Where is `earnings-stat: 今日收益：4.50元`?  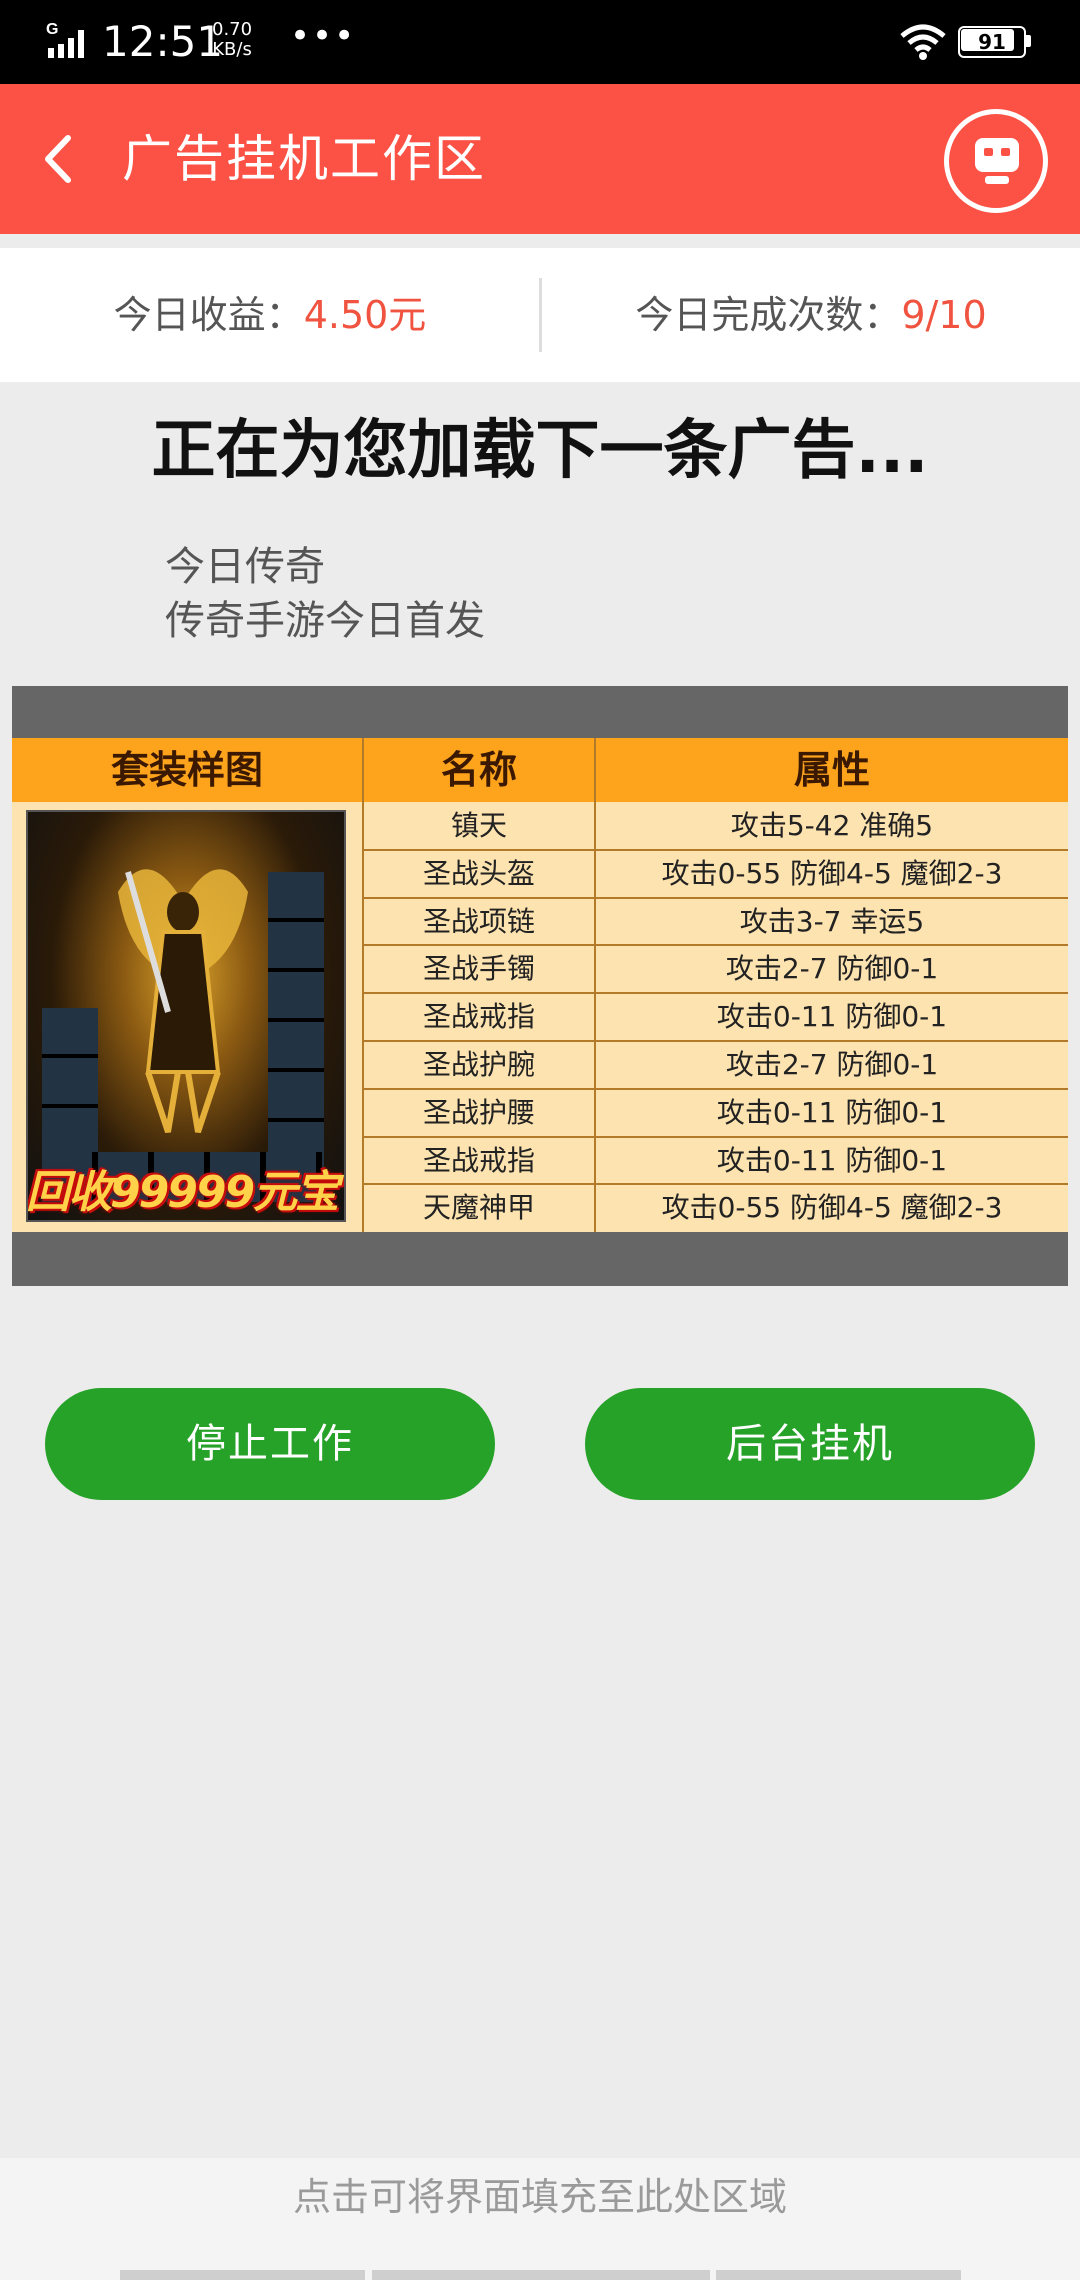 earnings-stat: 今日收益：4.50元 is located at coordinates (270, 315).